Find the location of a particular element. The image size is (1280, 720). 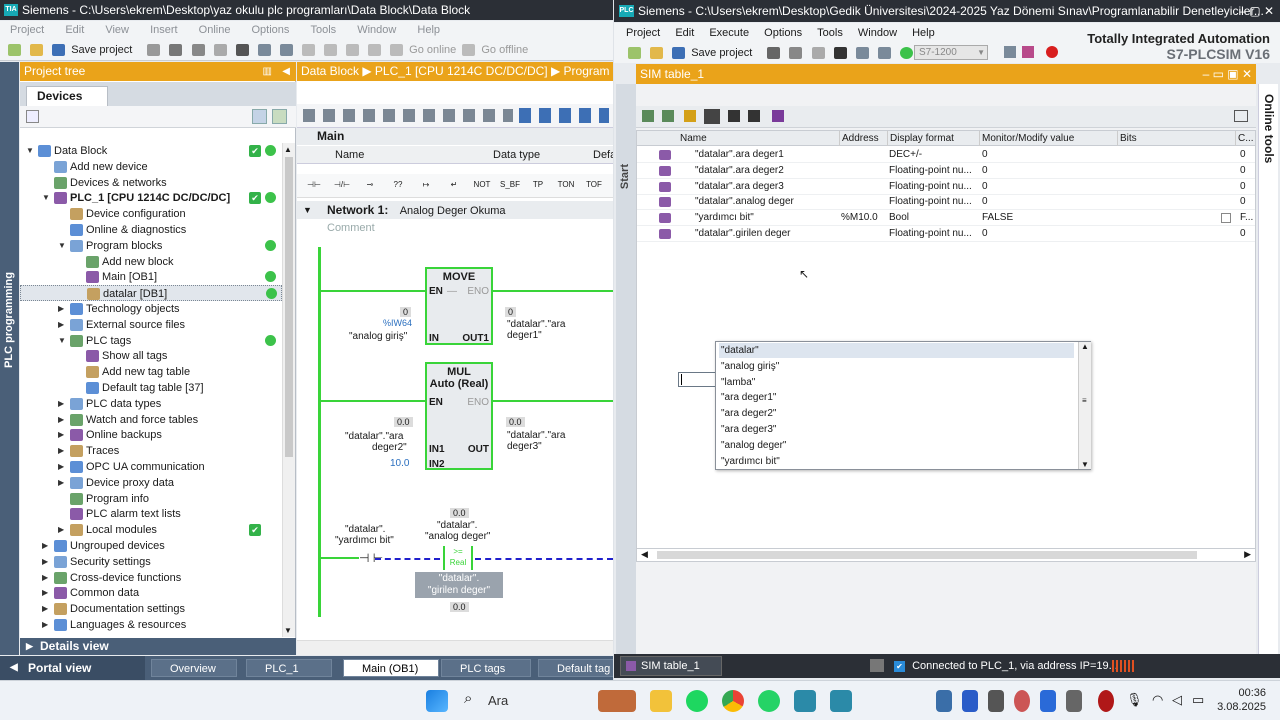

editor-hscrollbar is located at coordinates (455, 647).